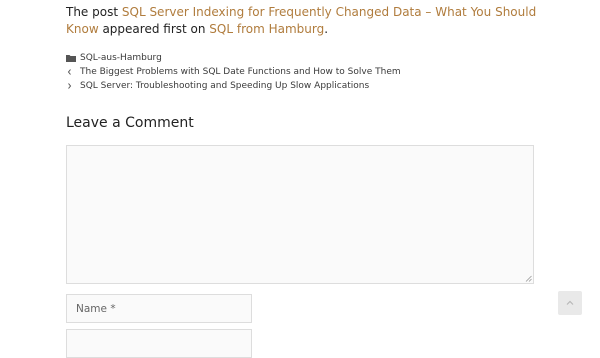 The height and width of the screenshot is (358, 600). Describe the element at coordinates (154, 29) in the screenshot. I see `intro-middle: appeared first on` at that location.